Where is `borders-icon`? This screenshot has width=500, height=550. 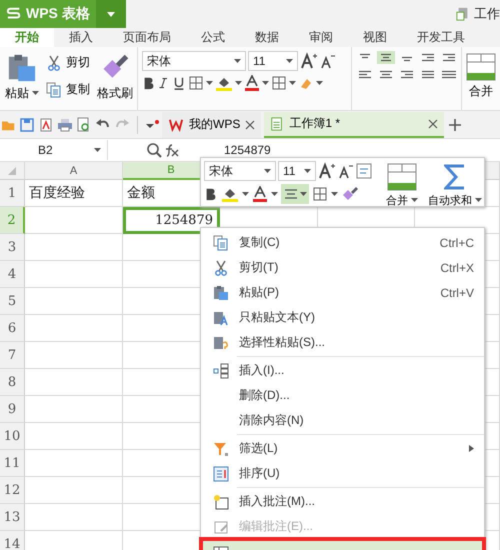 borders-icon is located at coordinates (279, 83).